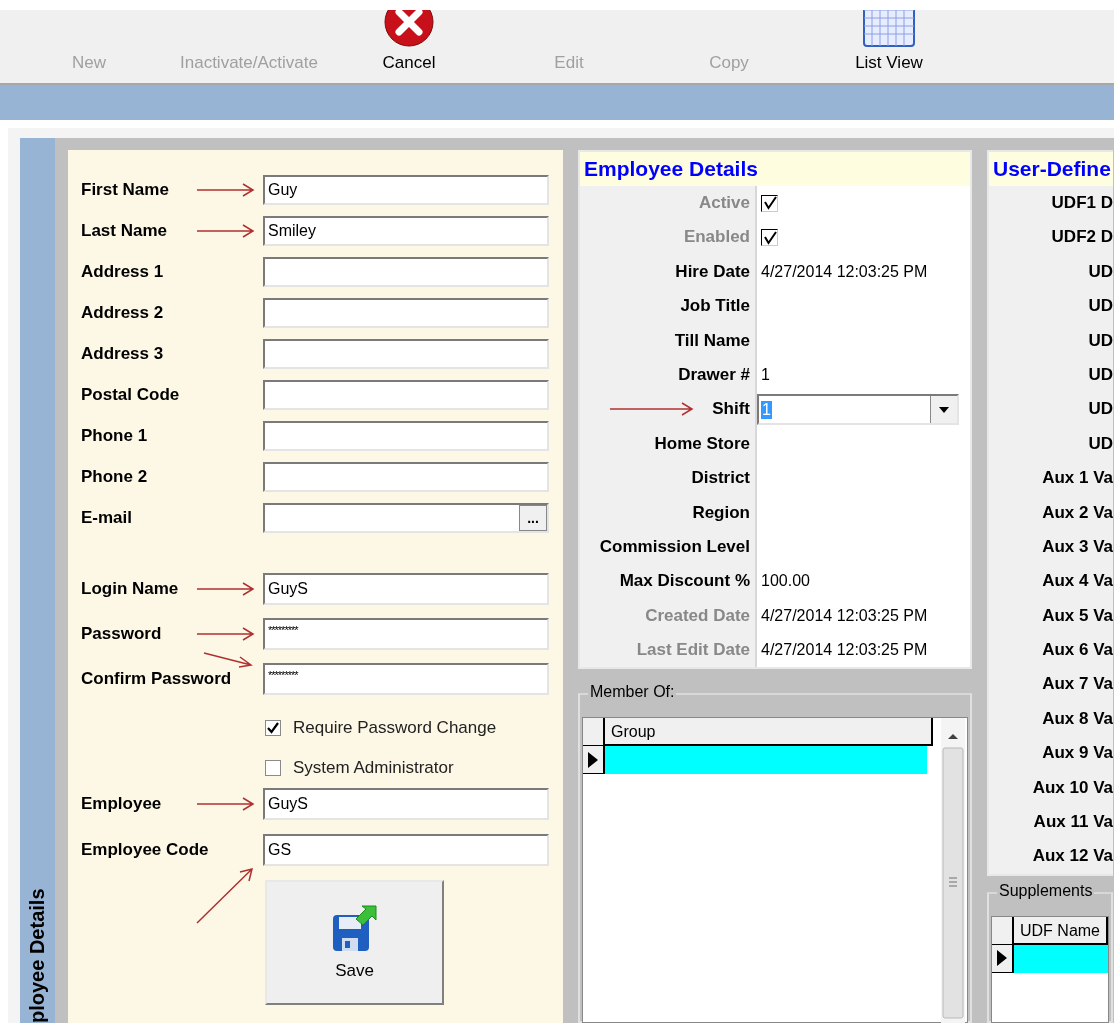 The image size is (1114, 1023). I want to click on field-label: Phone 2, so click(114, 477).